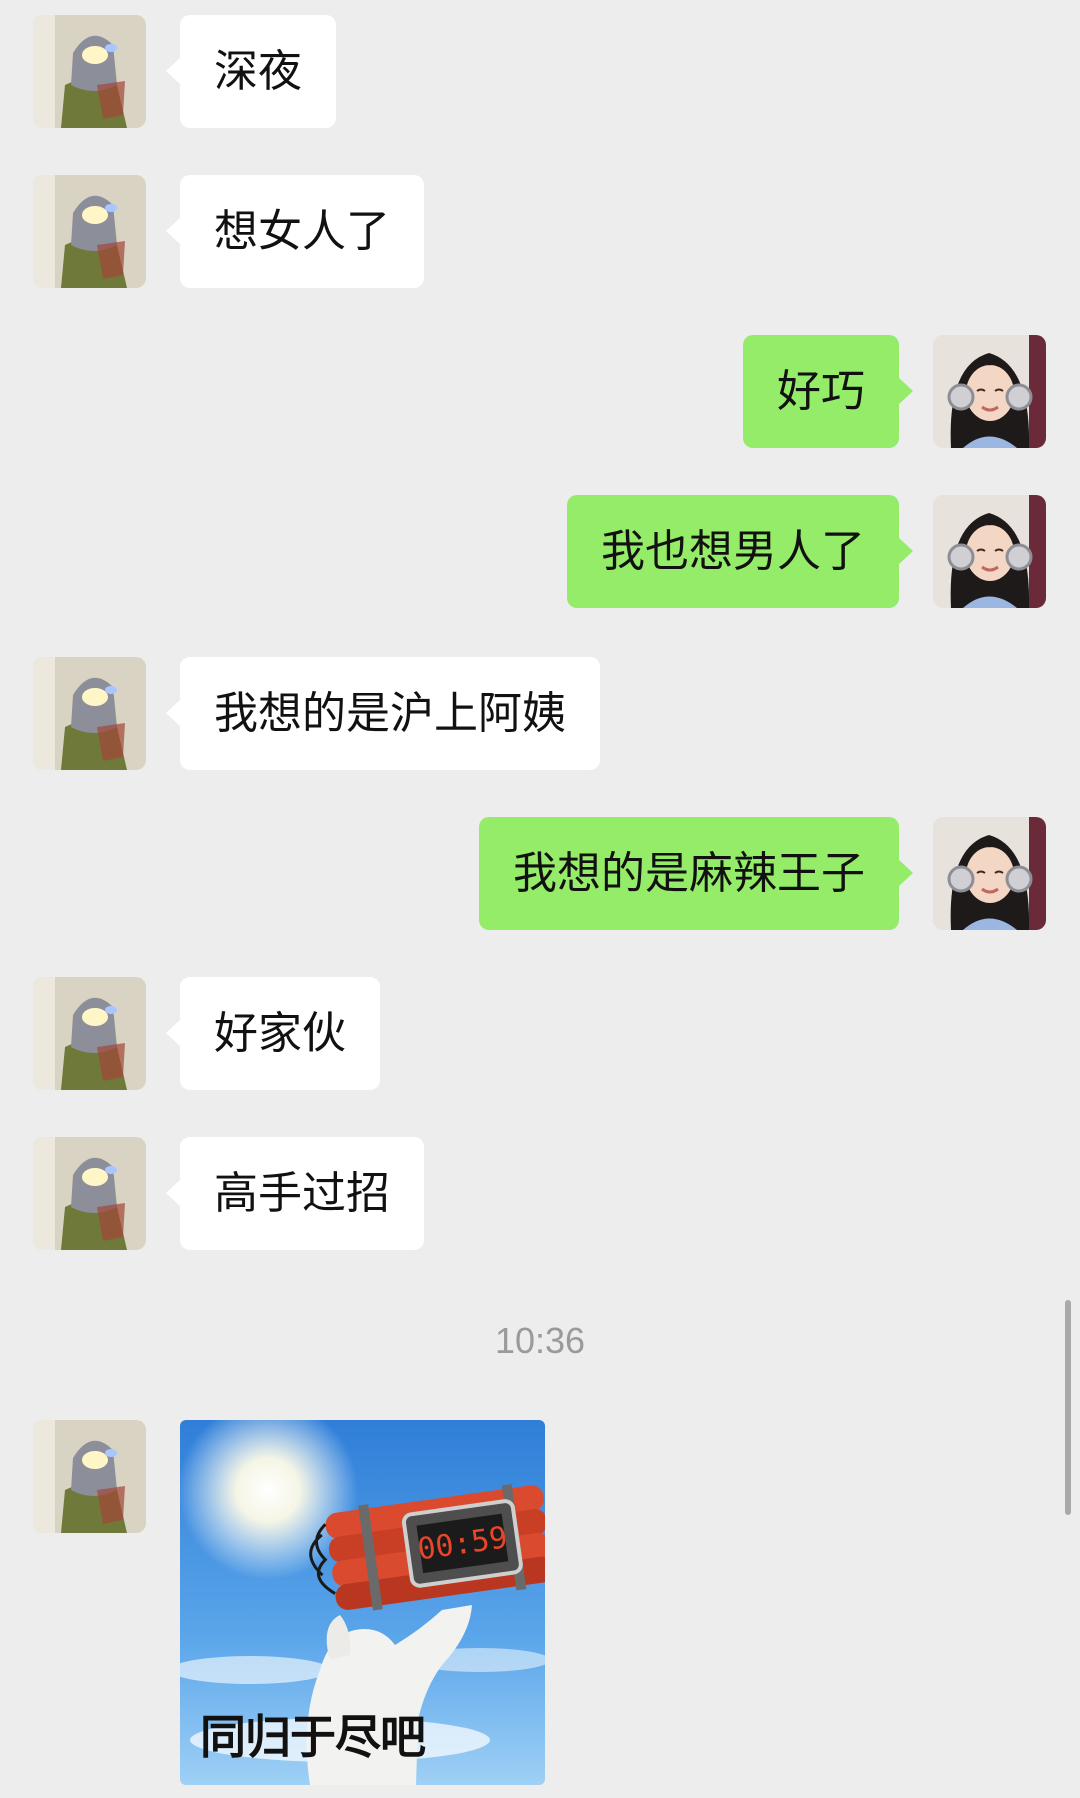  I want to click on sticker-caption: 同归于尽吧, so click(313, 1737).